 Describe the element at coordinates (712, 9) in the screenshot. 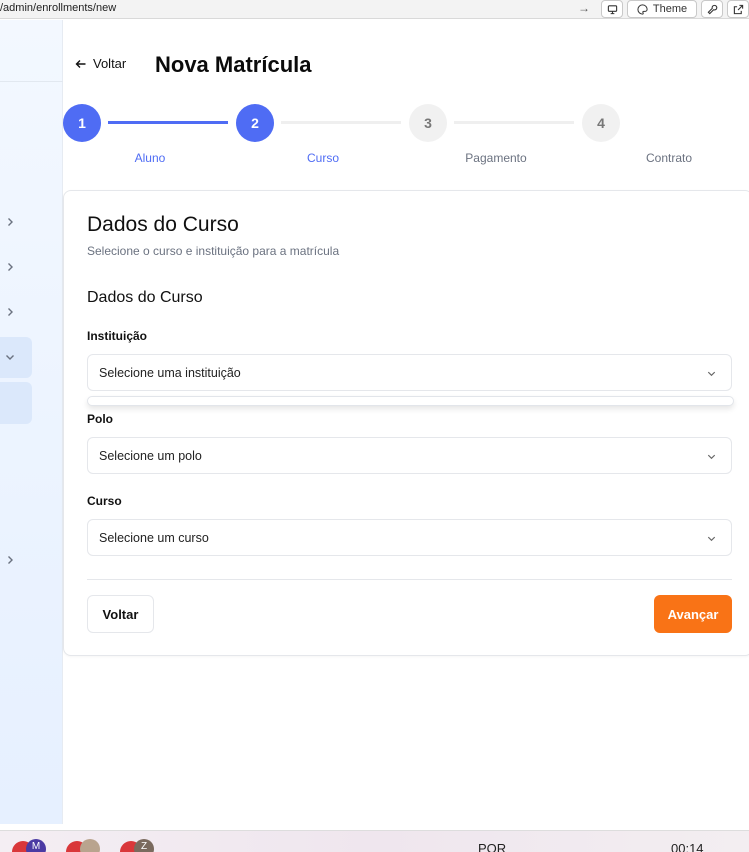

I see `wrench-icon` at that location.